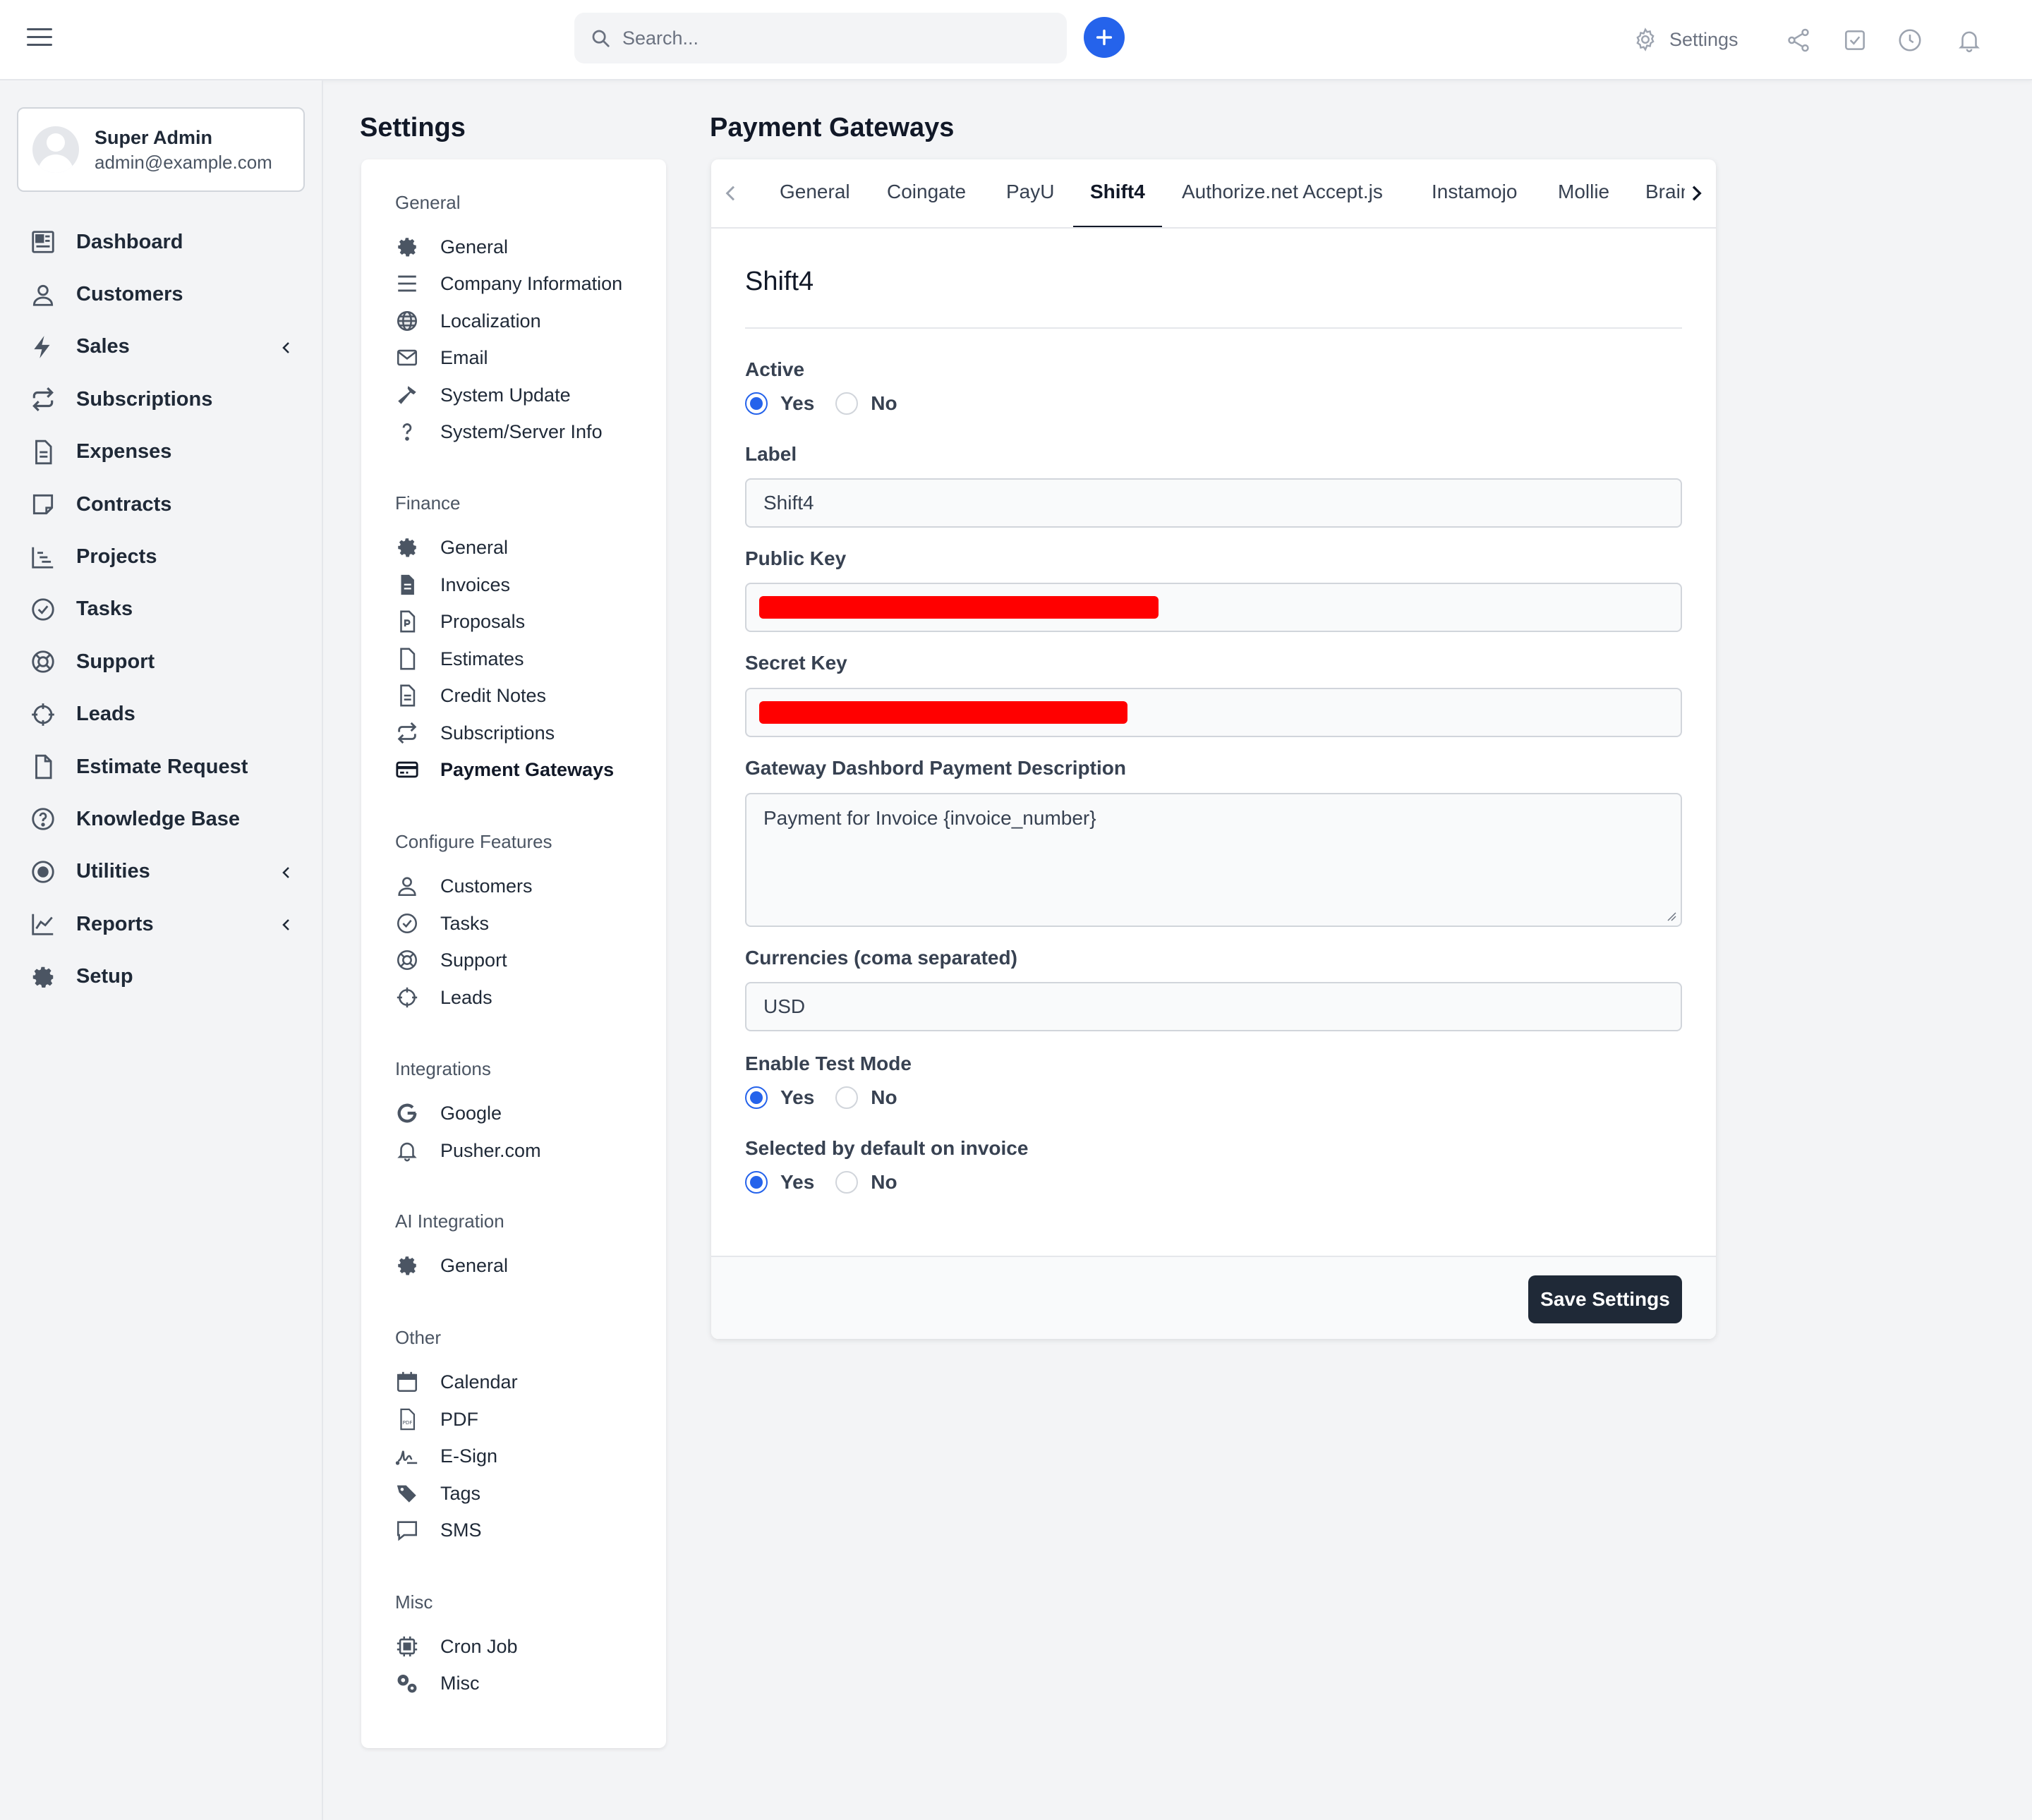 The image size is (2032, 1820). I want to click on settings-item-payment-gateways: Payment Gateways, so click(525, 769).